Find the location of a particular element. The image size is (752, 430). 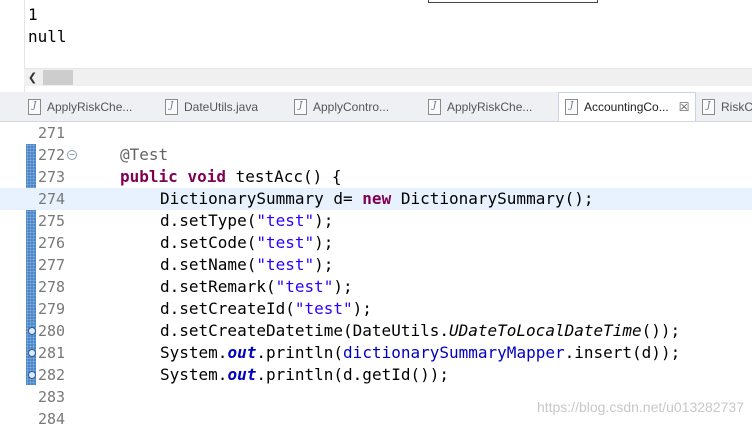

line-number: 271 is located at coordinates (52, 133).